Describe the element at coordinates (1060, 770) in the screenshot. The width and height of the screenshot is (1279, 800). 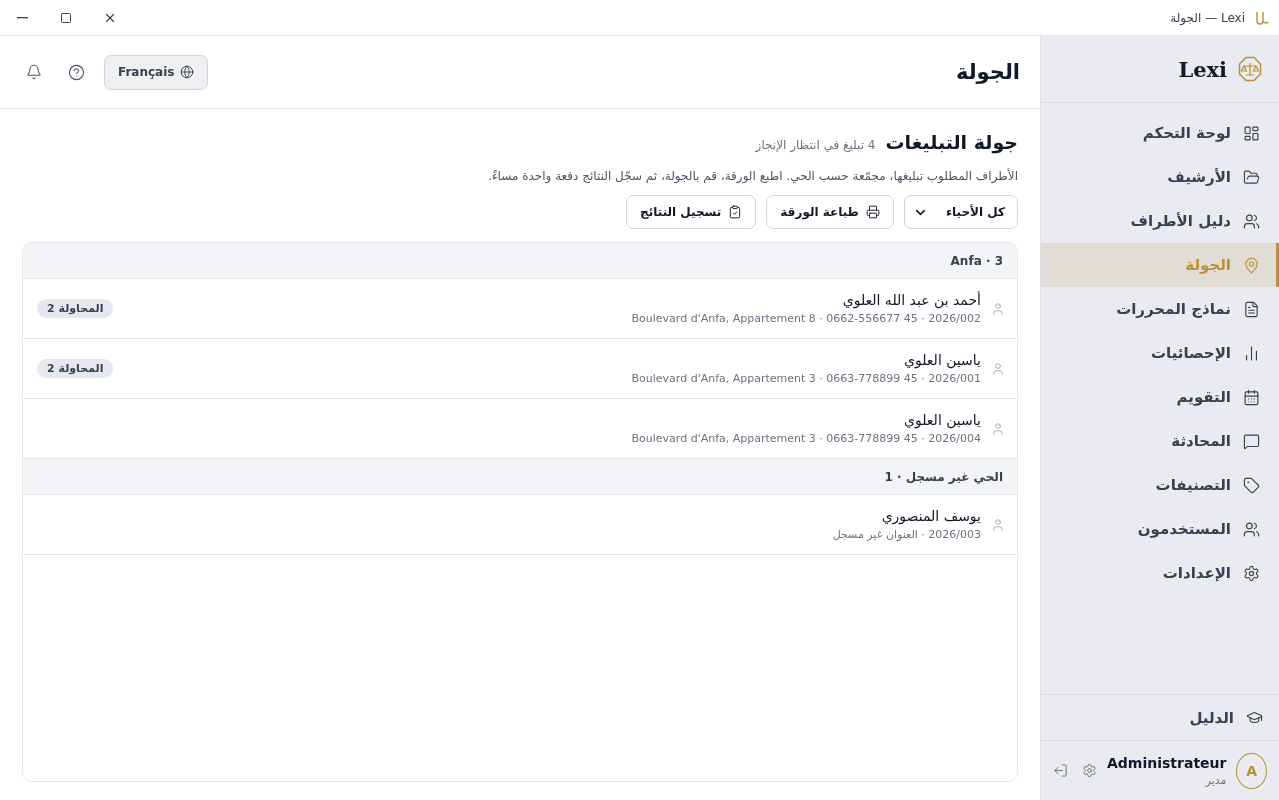
I see `logout-icon` at that location.